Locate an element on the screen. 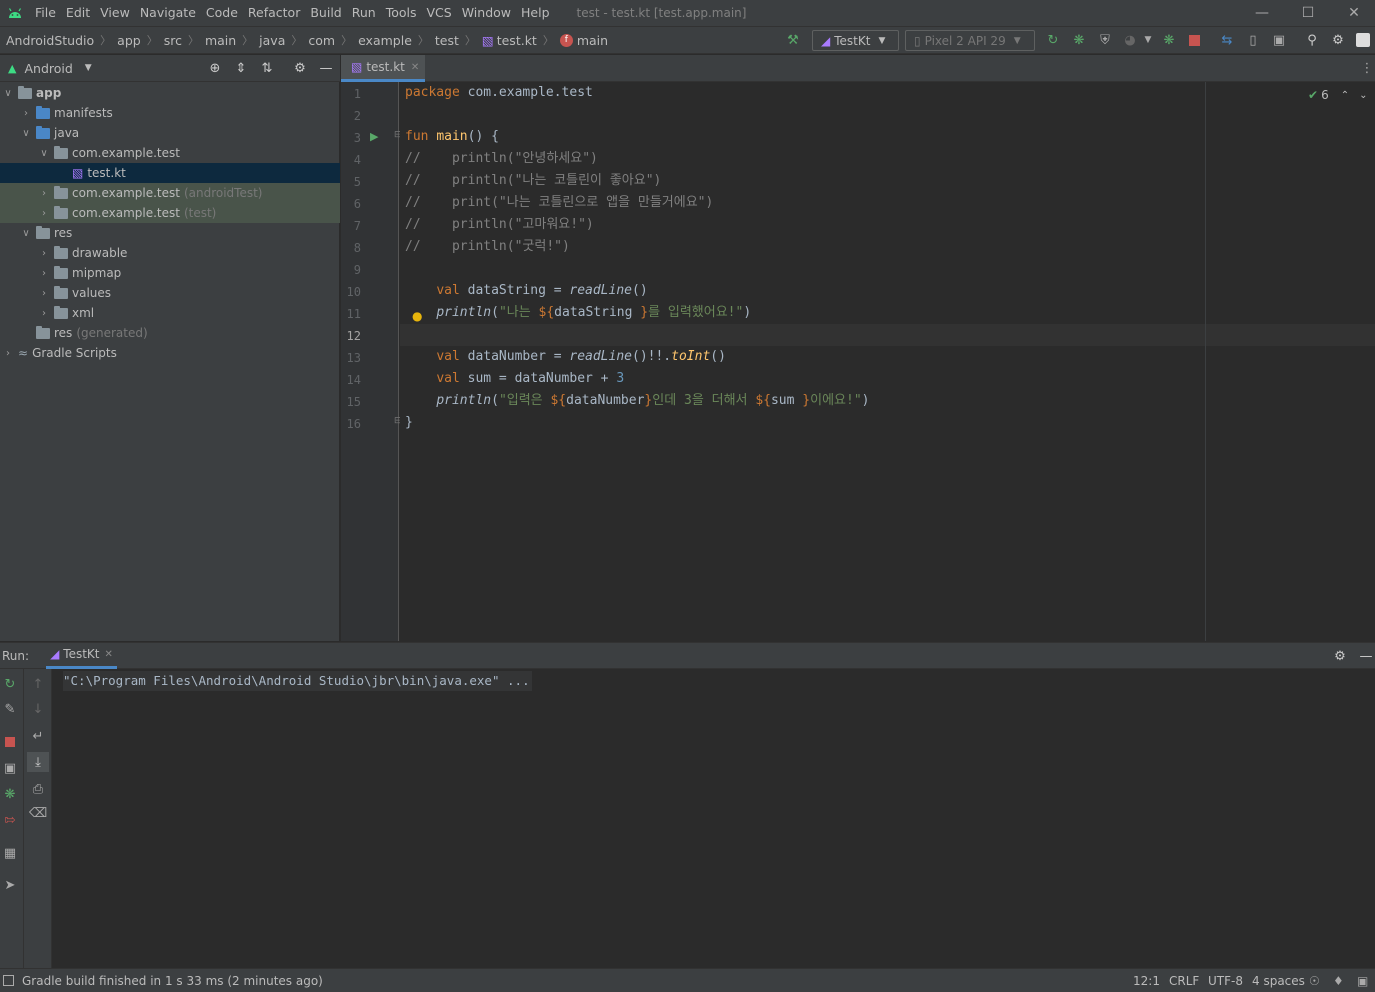 This screenshot has height=992, width=1375. tree-item: › mipmap is located at coordinates (170, 273).